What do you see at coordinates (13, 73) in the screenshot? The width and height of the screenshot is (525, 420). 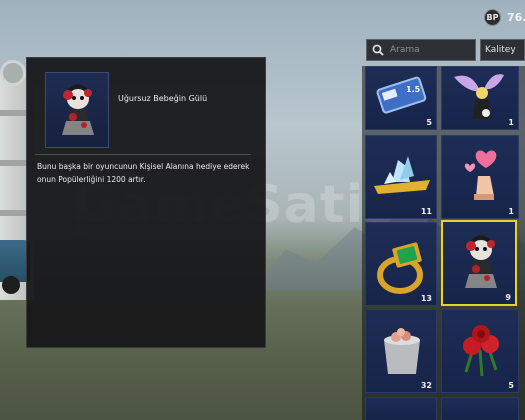 I see `satellite-dish` at bounding box center [13, 73].